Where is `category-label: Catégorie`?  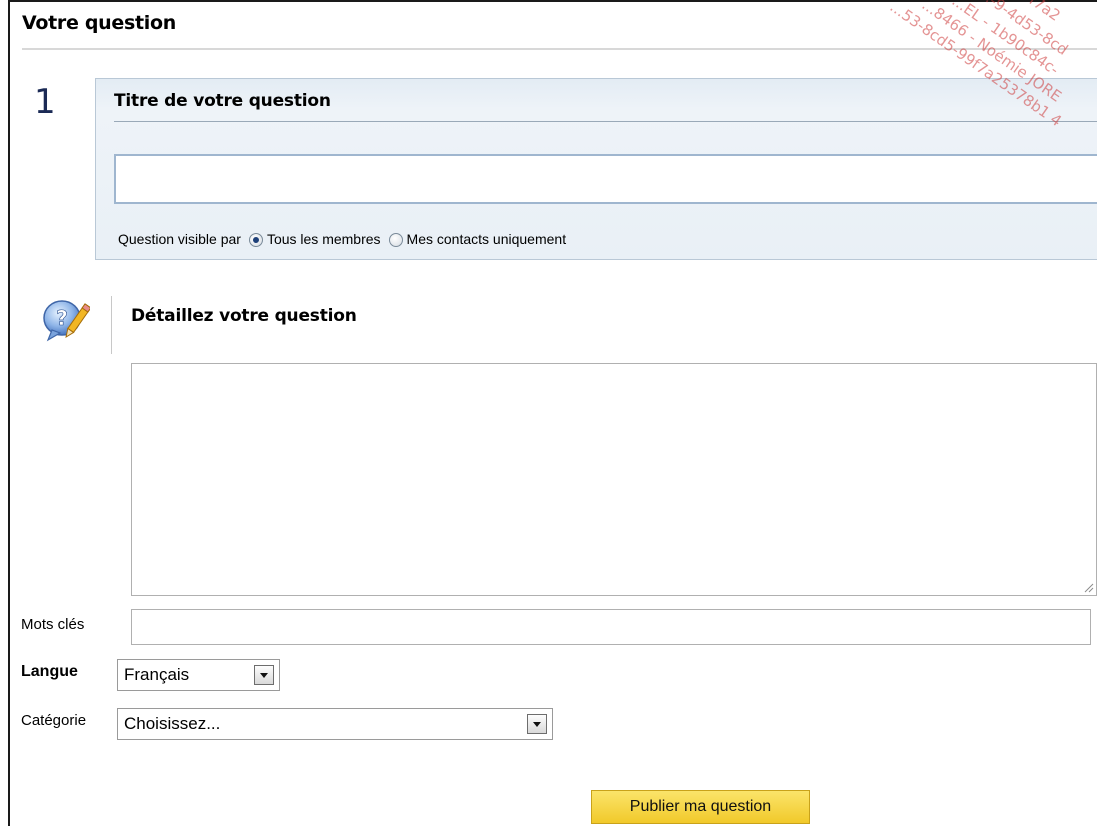 category-label: Catégorie is located at coordinates (54, 720).